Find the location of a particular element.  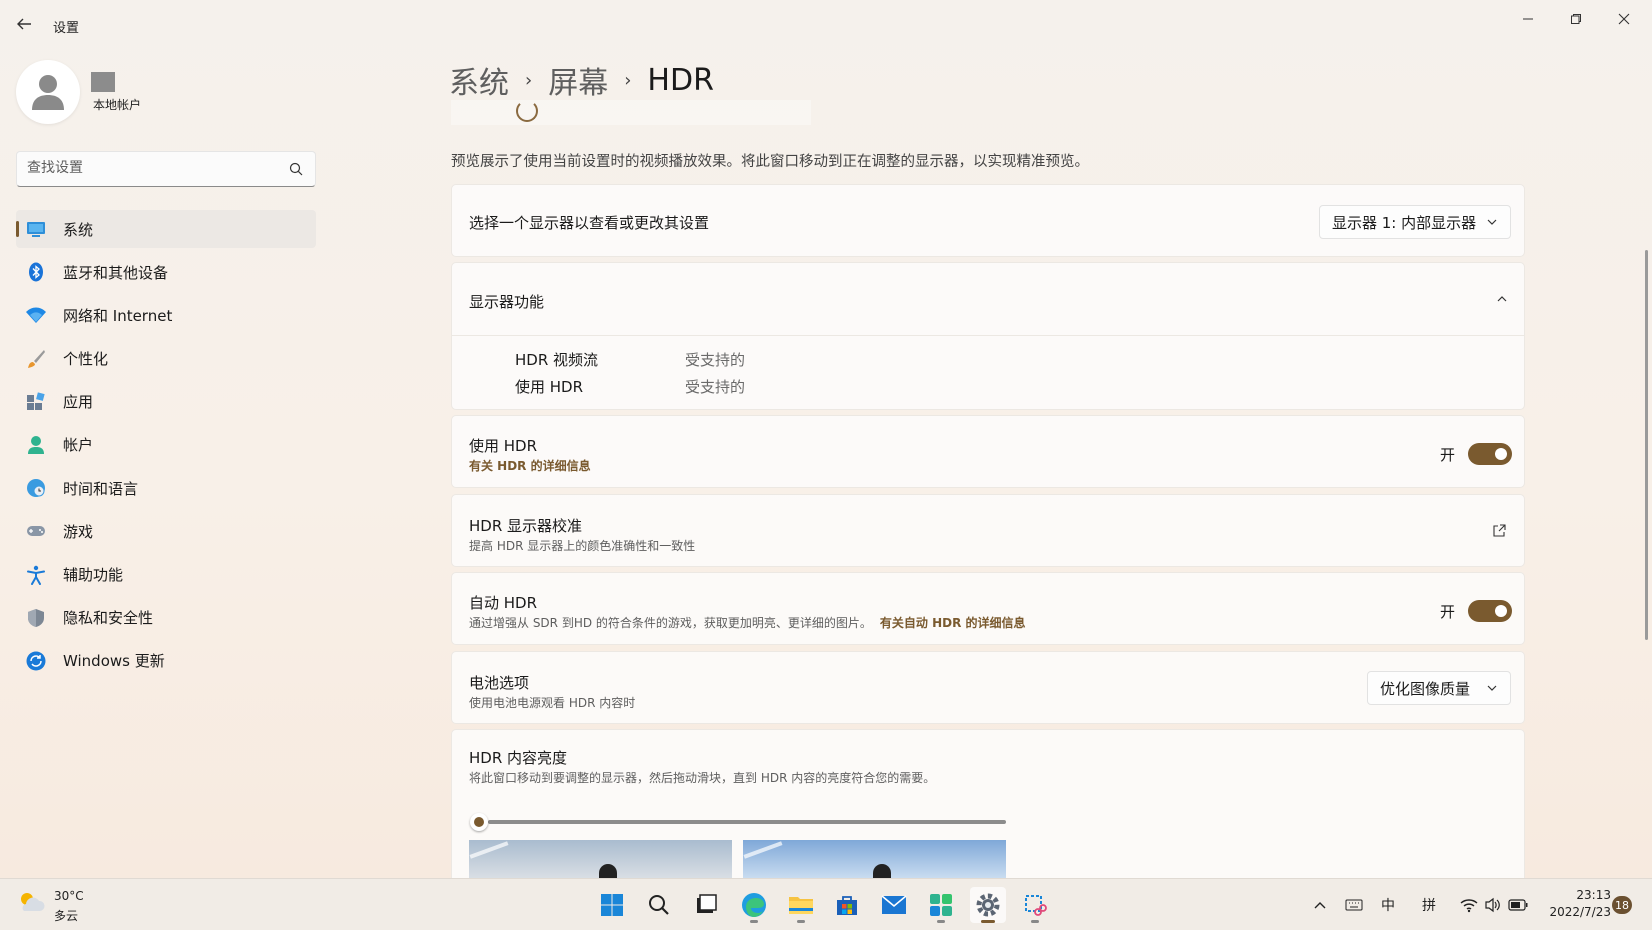

store-icon is located at coordinates (847, 905).